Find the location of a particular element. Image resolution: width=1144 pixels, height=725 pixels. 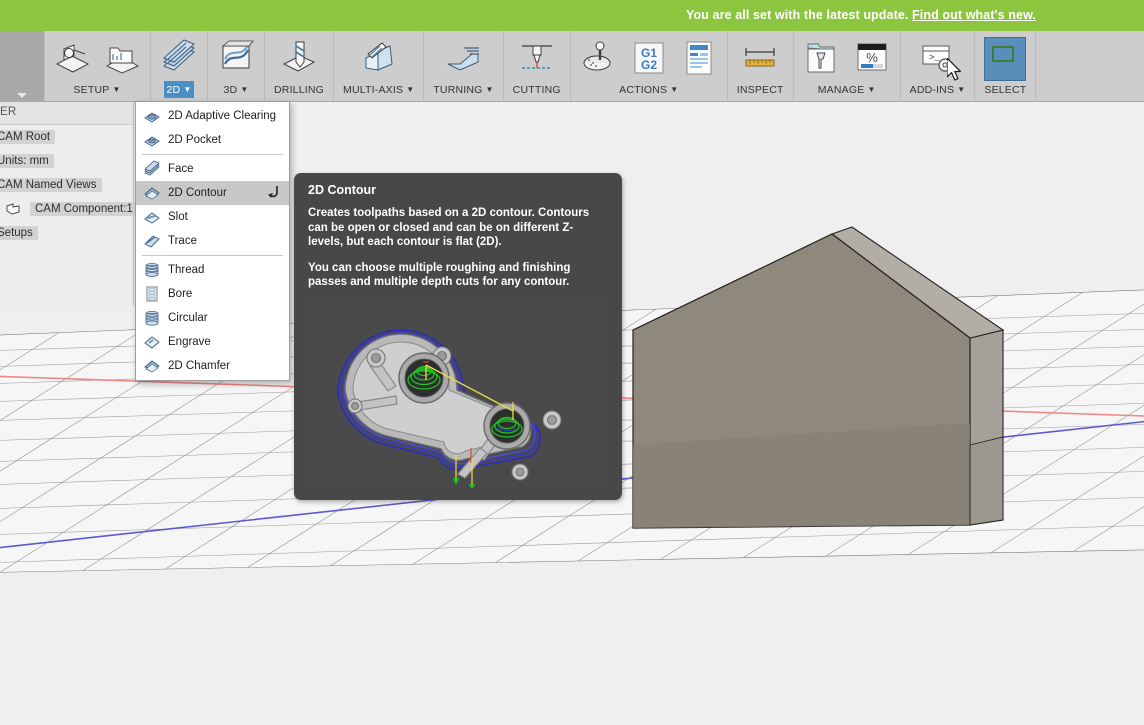

2d-milling-button is located at coordinates (179, 58).